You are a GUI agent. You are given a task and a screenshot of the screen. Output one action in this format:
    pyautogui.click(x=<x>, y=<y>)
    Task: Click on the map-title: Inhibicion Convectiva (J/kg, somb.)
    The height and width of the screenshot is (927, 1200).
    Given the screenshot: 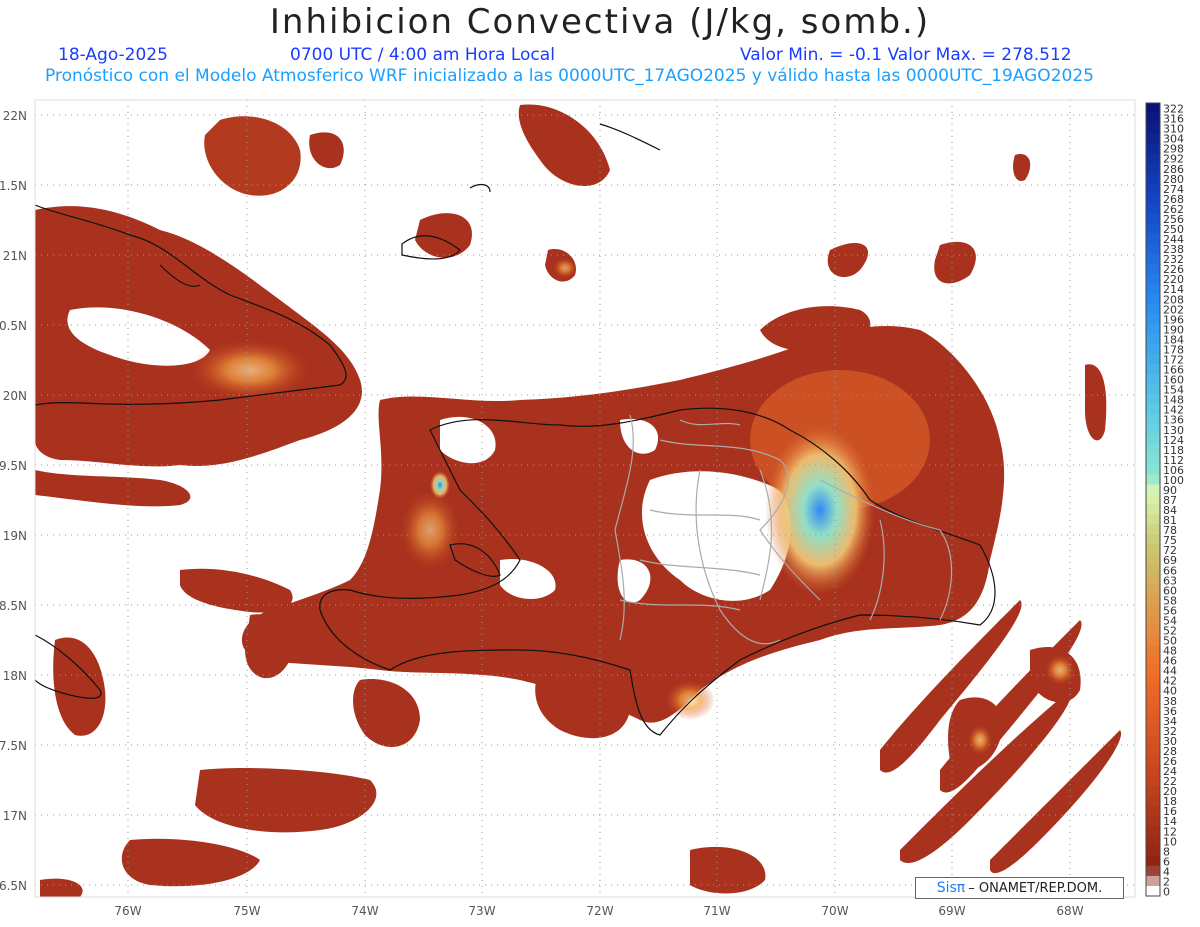 What is the action you would take?
    pyautogui.click(x=600, y=22)
    